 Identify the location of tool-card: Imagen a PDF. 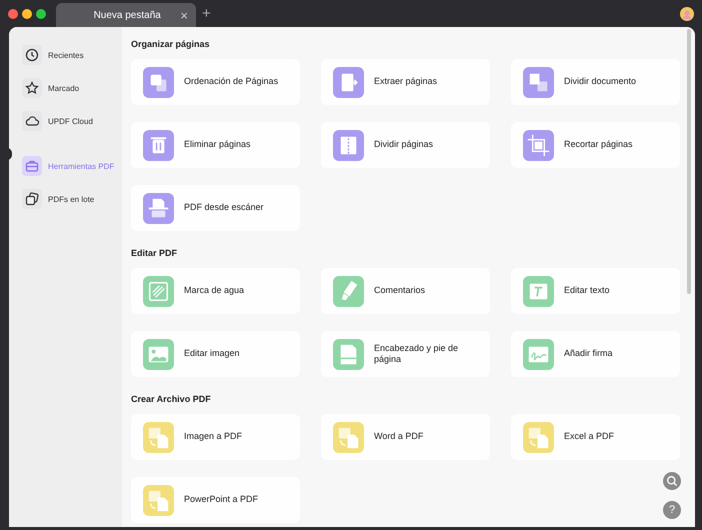
(215, 437).